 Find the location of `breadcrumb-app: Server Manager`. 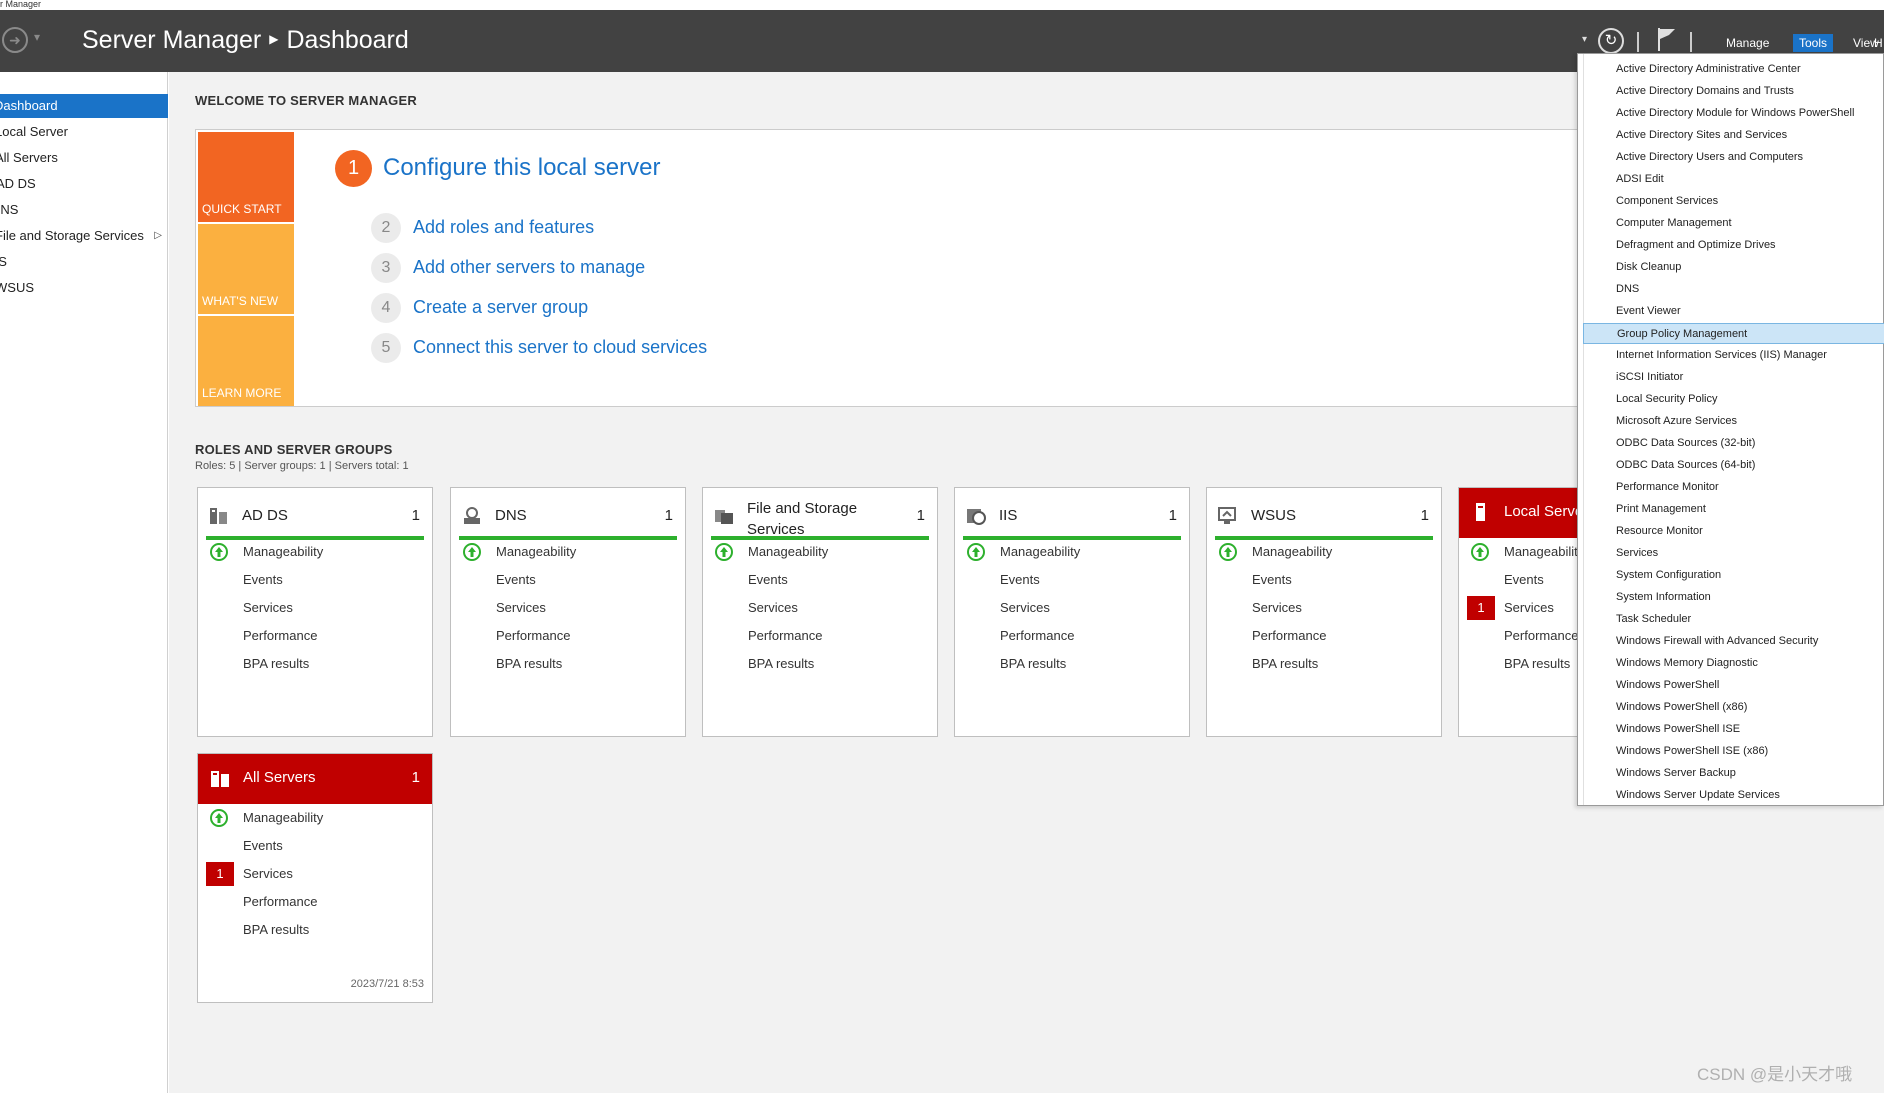

breadcrumb-app: Server Manager is located at coordinates (171, 40).